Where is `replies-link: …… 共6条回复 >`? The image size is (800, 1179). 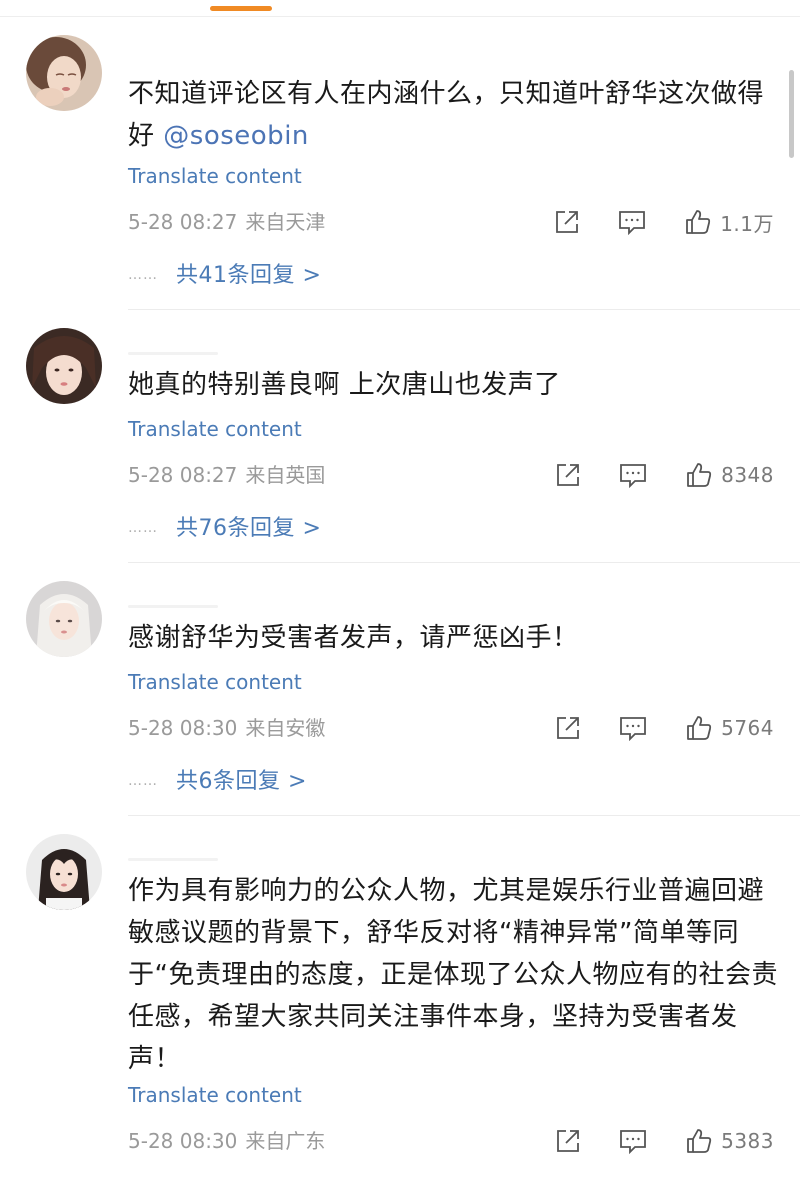 replies-link: …… 共6条回复 > is located at coordinates (217, 779).